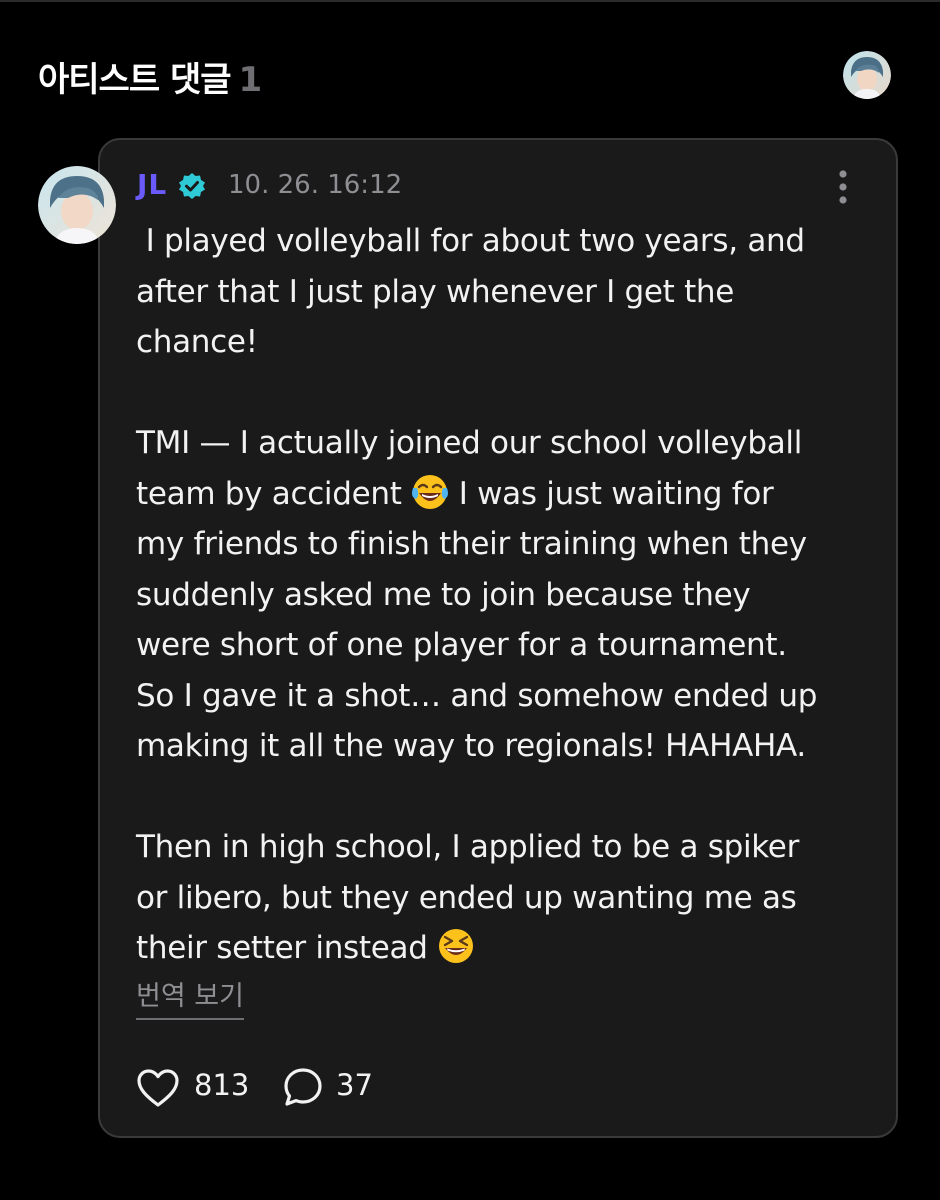  Describe the element at coordinates (470, 1) in the screenshot. I see `top-divider` at that location.